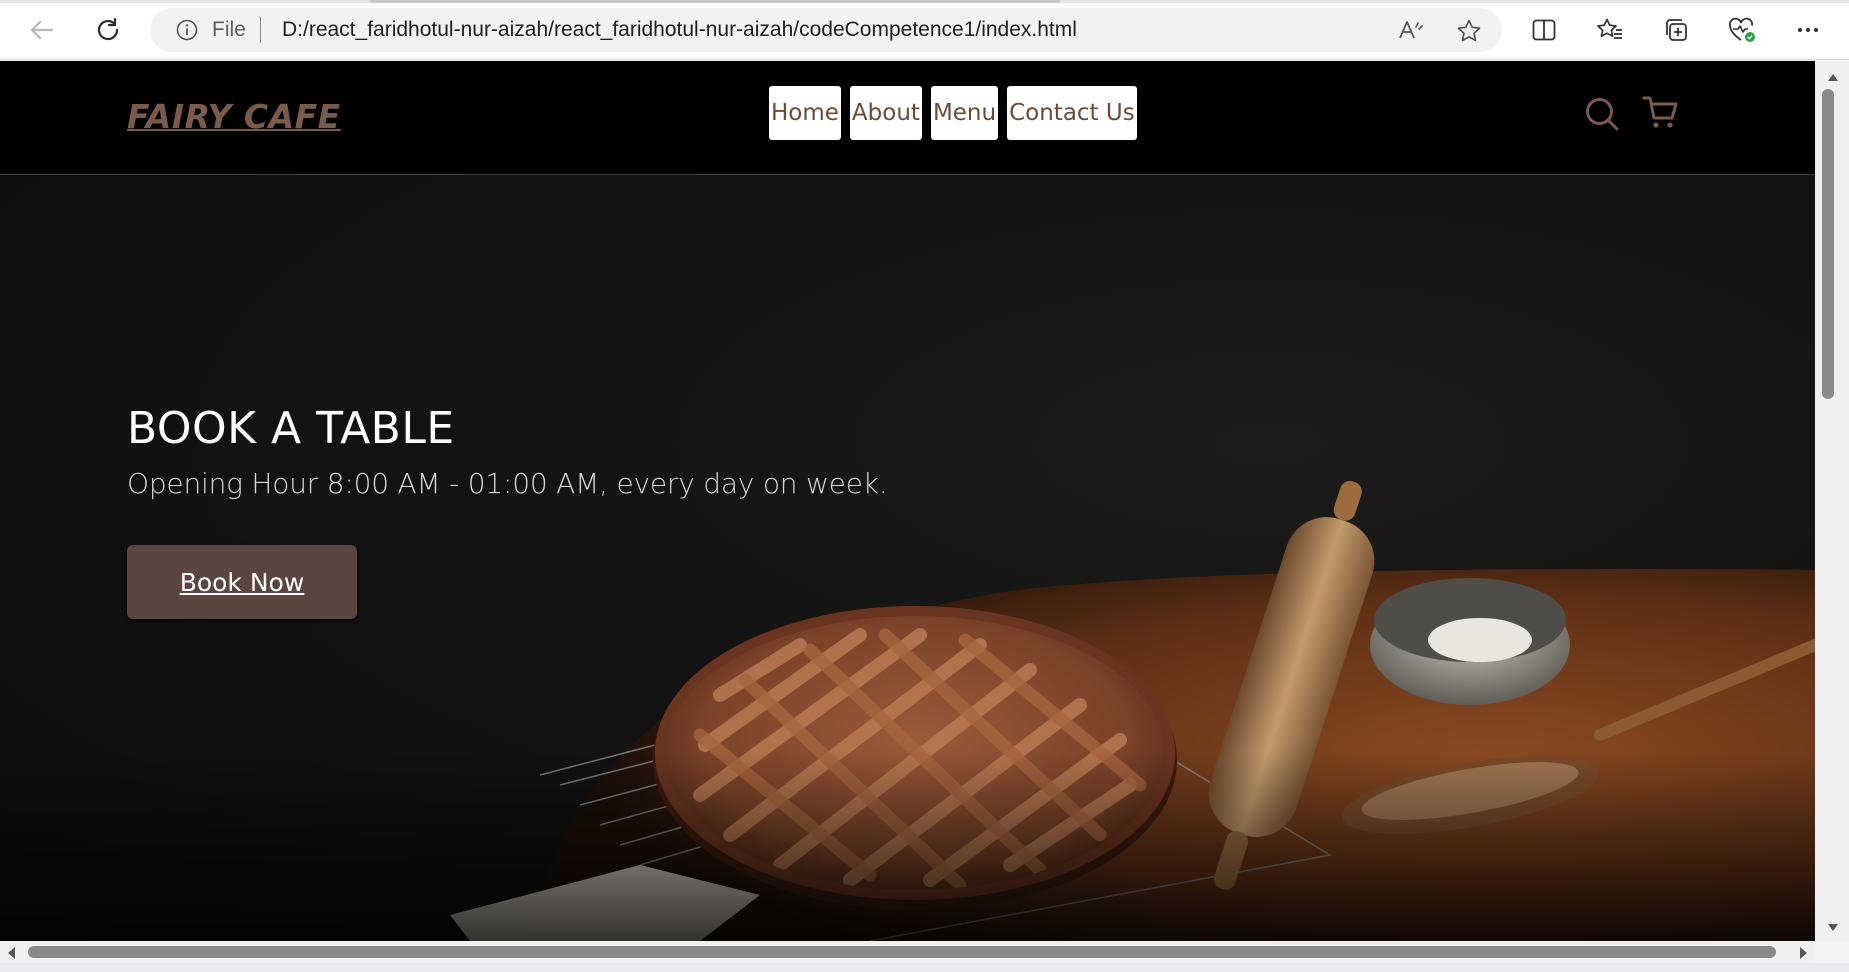 The height and width of the screenshot is (972, 1849). What do you see at coordinates (1832, 501) in the screenshot?
I see `vertical-scrollbar` at bounding box center [1832, 501].